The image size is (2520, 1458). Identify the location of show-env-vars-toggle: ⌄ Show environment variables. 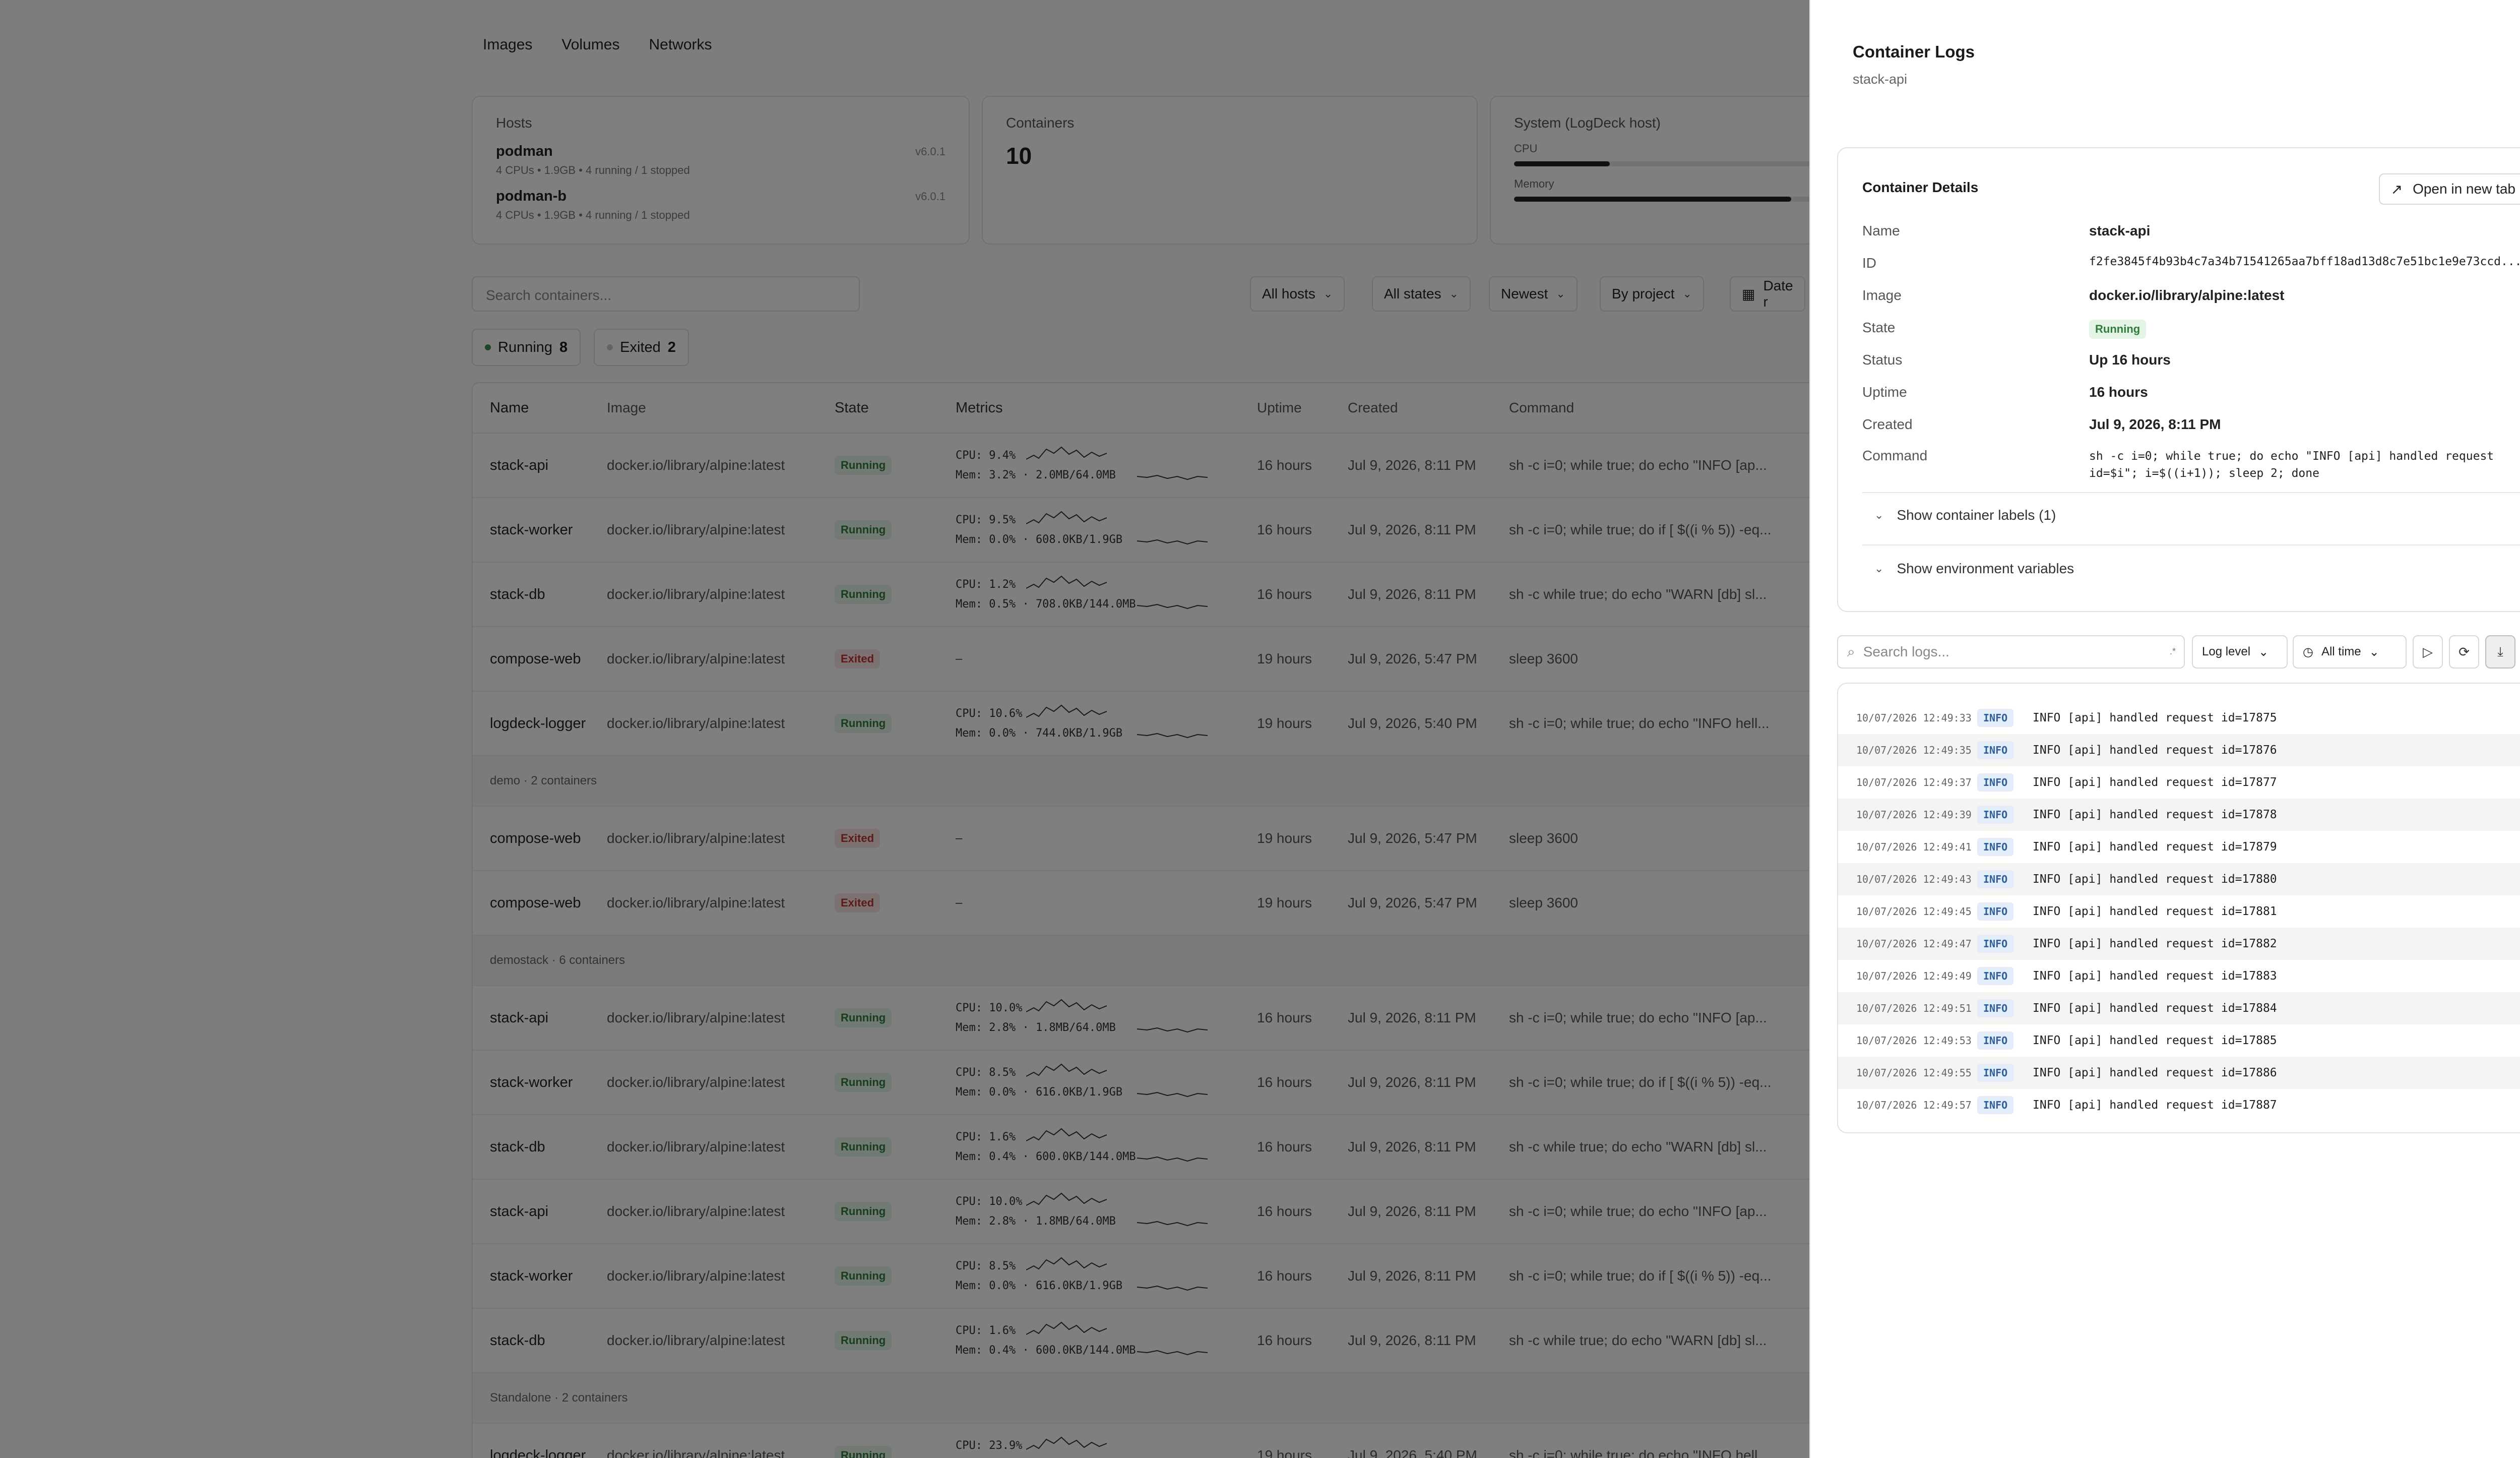
(1974, 569).